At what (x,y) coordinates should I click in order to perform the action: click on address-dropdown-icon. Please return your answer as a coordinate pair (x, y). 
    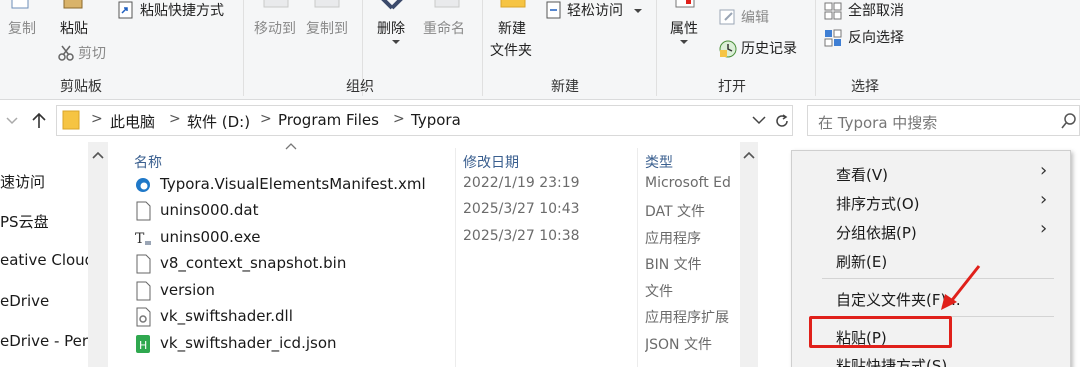
    Looking at the image, I should click on (759, 120).